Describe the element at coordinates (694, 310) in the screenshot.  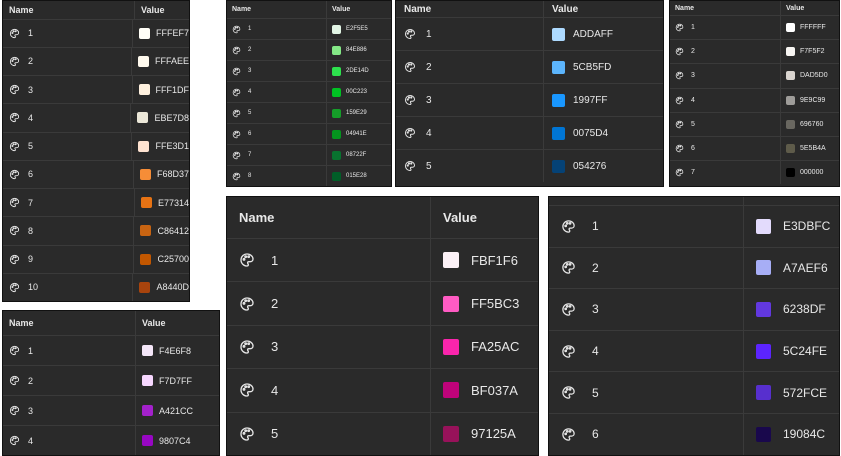
I see `table-row: 3 6238DF` at that location.